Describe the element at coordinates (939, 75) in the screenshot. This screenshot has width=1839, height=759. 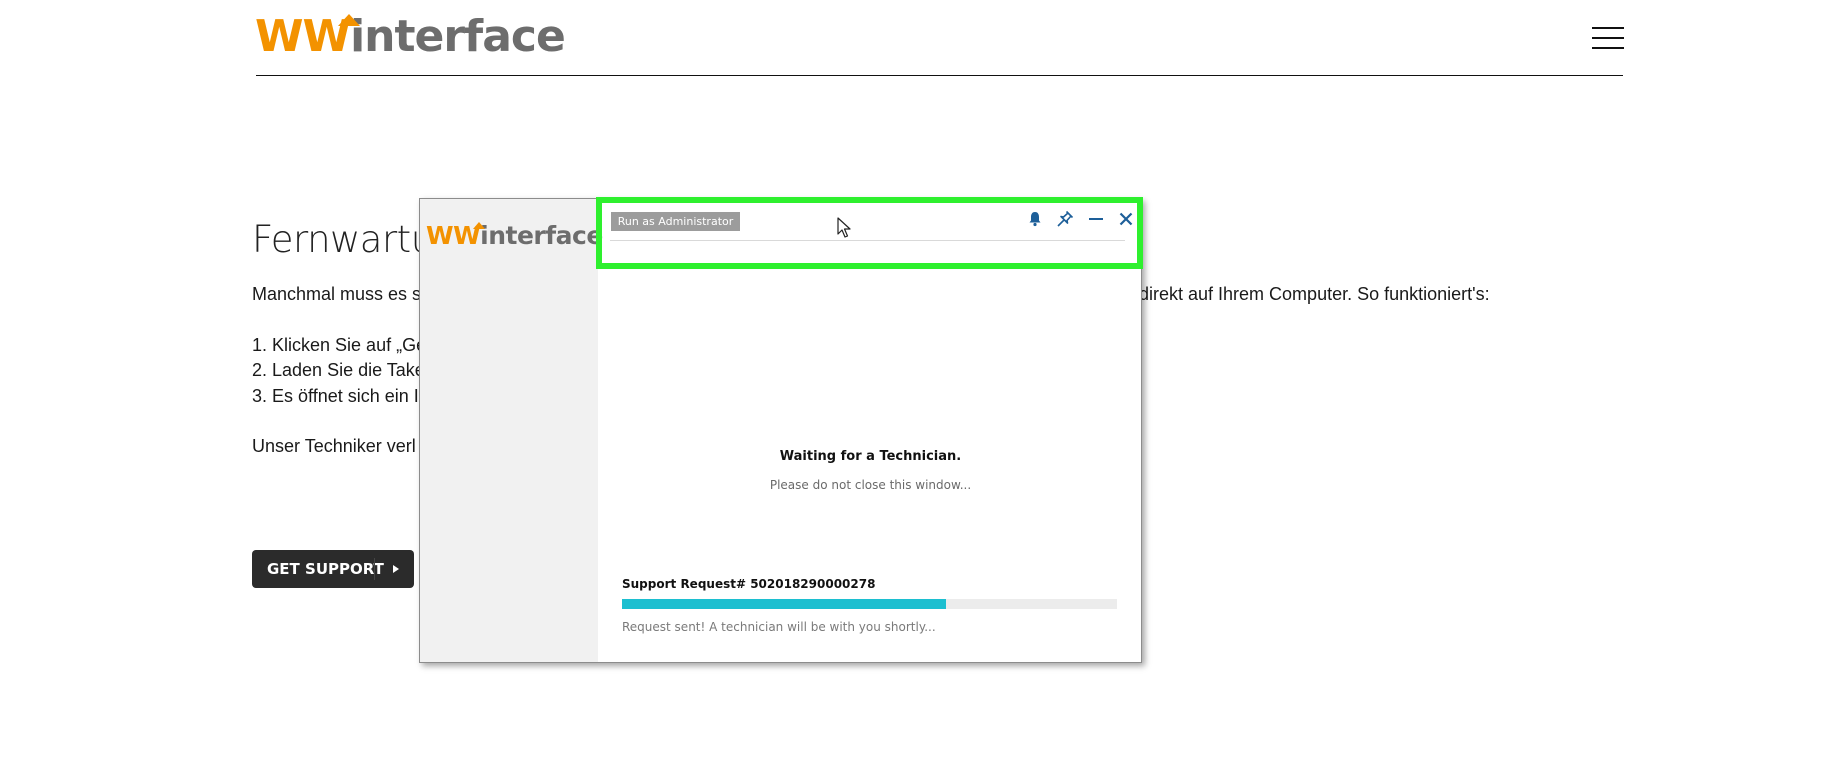
I see `header-divider` at that location.